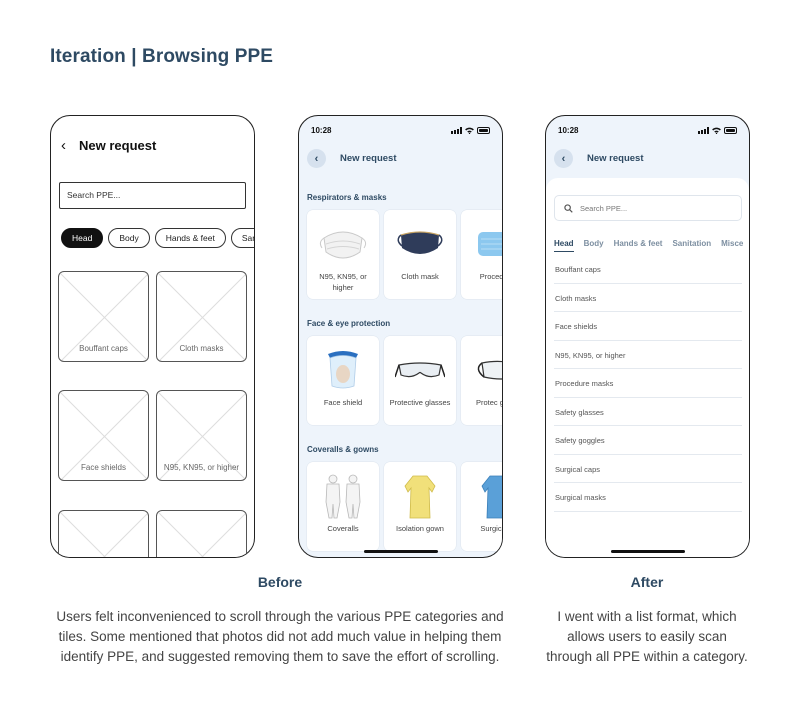 The height and width of the screenshot is (711, 800). What do you see at coordinates (343, 449) in the screenshot?
I see `section-heading: Coveralls & gowns` at bounding box center [343, 449].